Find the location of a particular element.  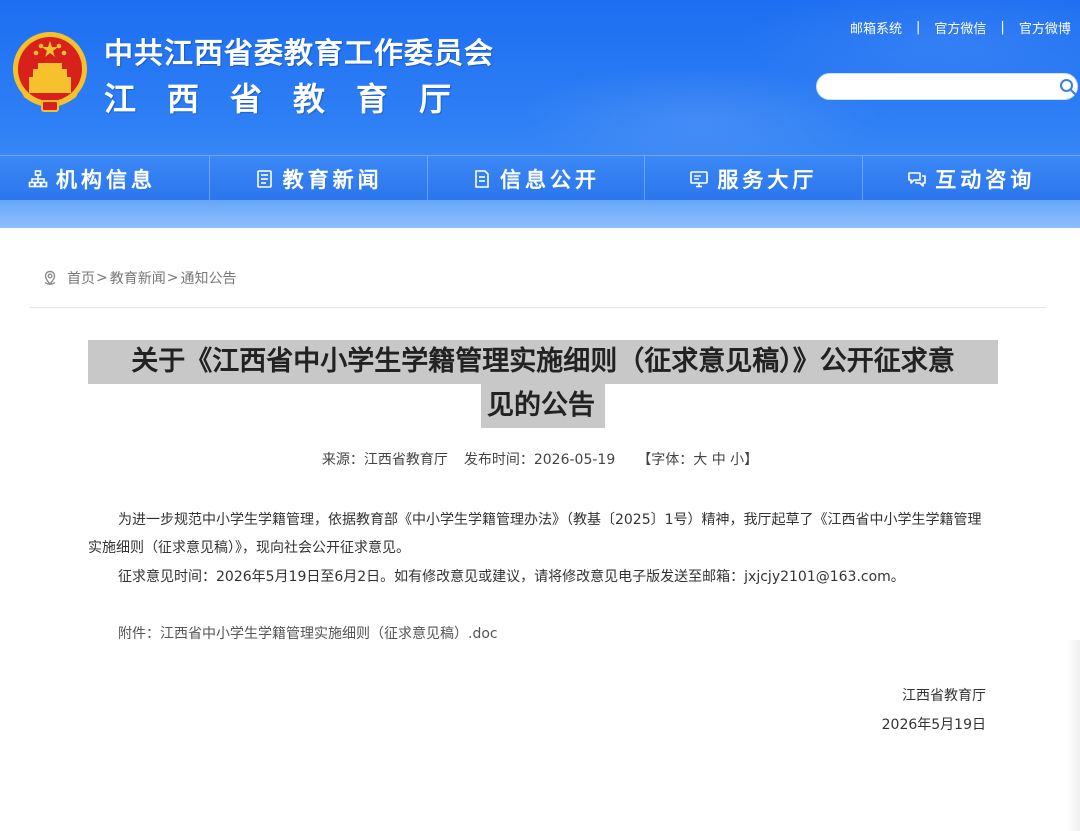

mailbox-link: 邮箱系统 is located at coordinates (876, 27).